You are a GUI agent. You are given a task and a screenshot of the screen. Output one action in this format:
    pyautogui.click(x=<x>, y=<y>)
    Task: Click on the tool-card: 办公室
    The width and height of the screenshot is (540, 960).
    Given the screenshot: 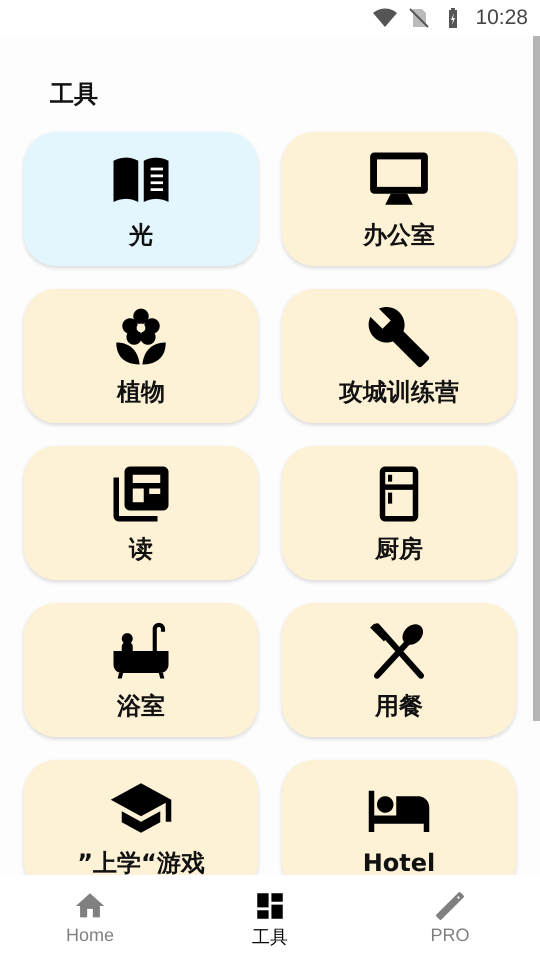 What is the action you would take?
    pyautogui.click(x=399, y=199)
    